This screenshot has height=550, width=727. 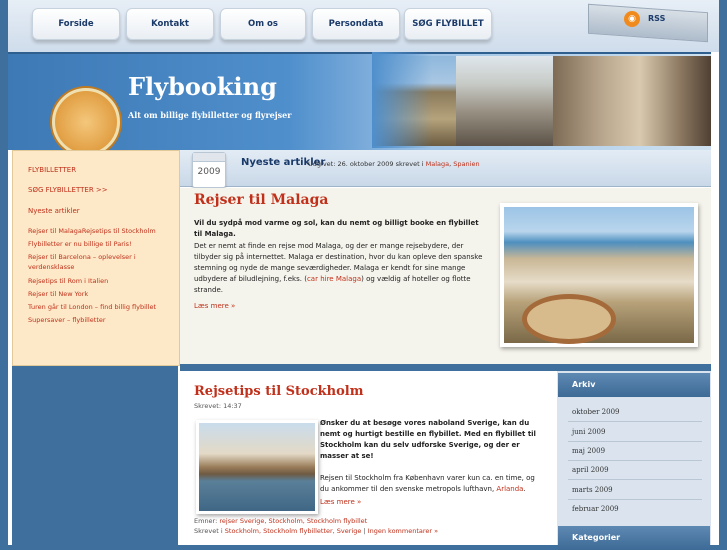 I want to click on nav-persondata: Persondata, so click(x=356, y=24).